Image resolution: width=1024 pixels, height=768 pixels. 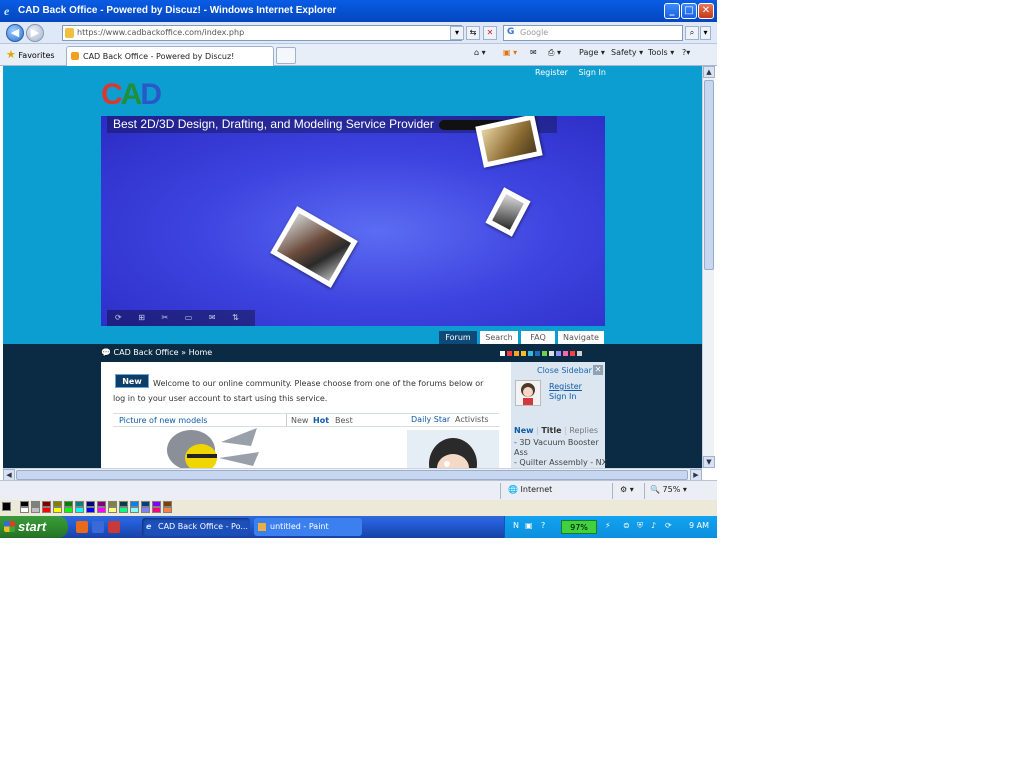 I want to click on network-icon: ⊜, so click(x=628, y=526).